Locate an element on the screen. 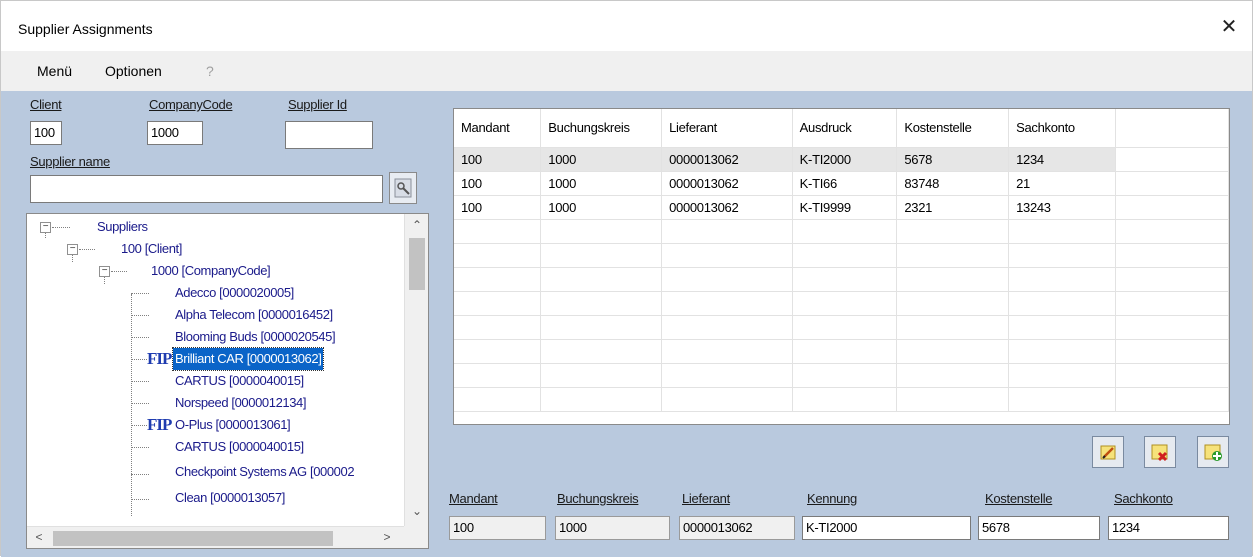 The width and height of the screenshot is (1253, 557). mandant-field: 100 is located at coordinates (497, 528).